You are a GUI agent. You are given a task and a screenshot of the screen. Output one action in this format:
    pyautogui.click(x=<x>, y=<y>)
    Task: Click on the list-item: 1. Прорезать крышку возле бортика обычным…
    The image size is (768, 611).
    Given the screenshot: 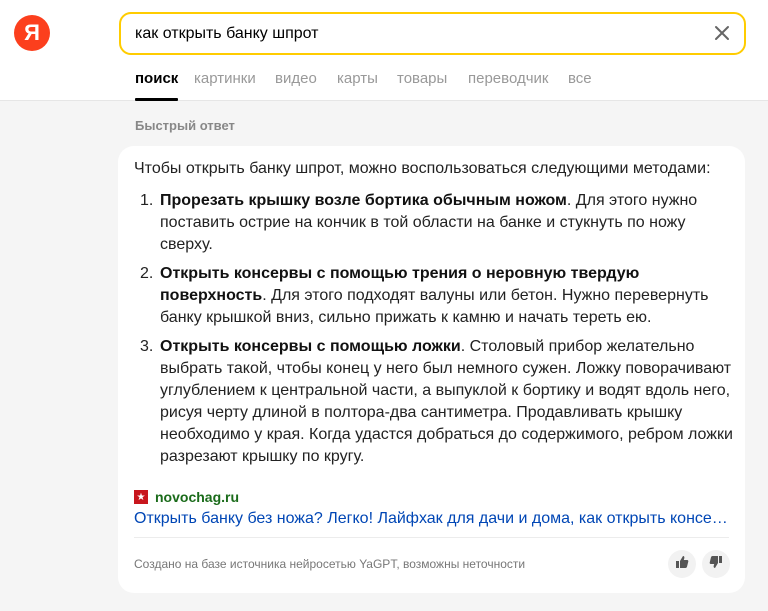 What is the action you would take?
    pyautogui.click(x=434, y=223)
    